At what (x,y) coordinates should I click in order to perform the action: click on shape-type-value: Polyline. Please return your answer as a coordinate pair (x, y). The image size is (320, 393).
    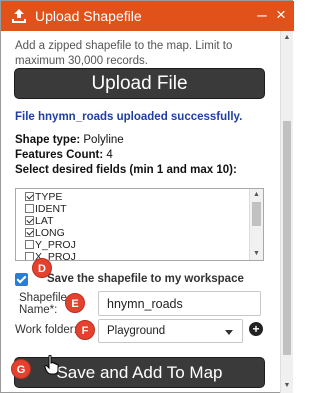
    Looking at the image, I should click on (103, 140).